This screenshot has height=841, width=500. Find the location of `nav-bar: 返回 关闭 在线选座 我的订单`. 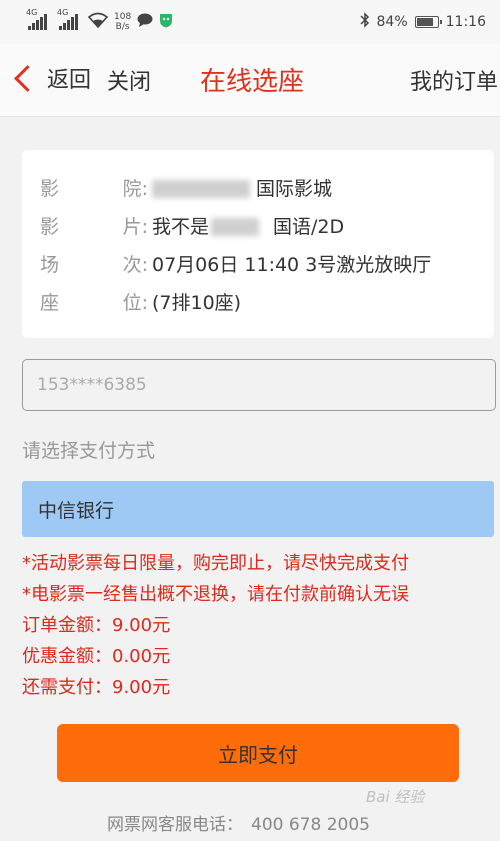

nav-bar: 返回 关闭 在线选座 我的订单 is located at coordinates (250, 80).